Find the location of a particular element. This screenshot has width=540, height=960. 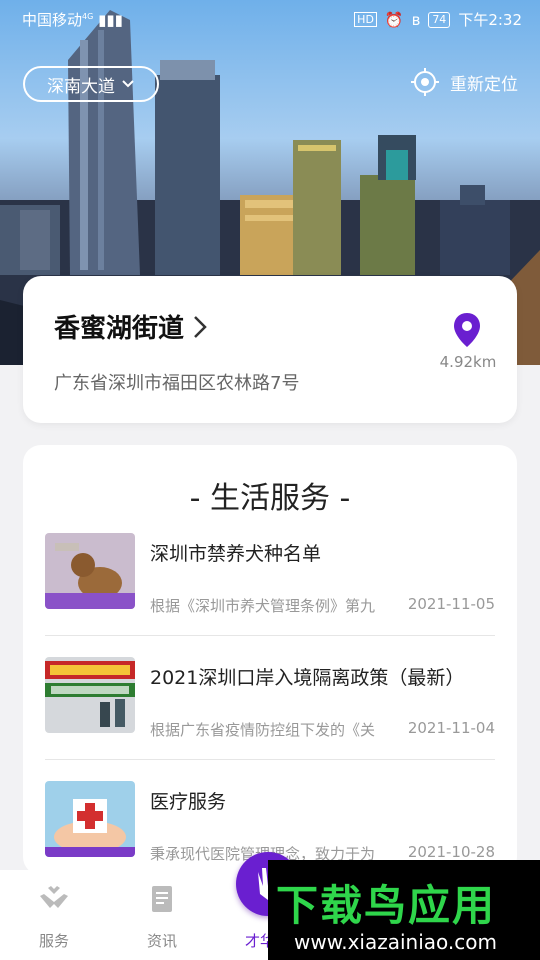

tab-news: 资讯 is located at coordinates (162, 915).